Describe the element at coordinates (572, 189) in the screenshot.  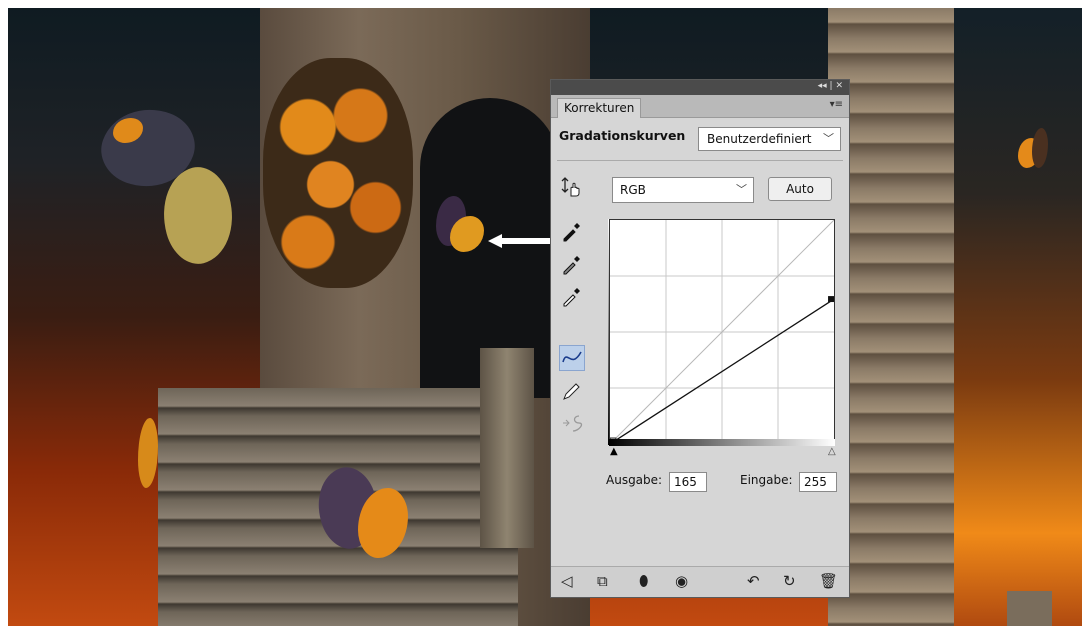
I see `on-image-adjust-icon` at that location.